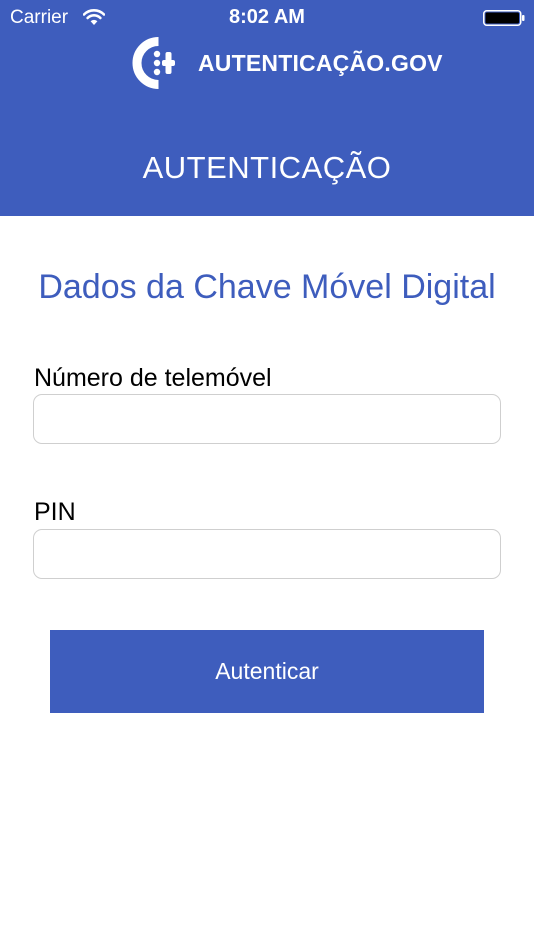 The image size is (534, 950). I want to click on page-title: AUTENTICAÇÃO, so click(267, 167).